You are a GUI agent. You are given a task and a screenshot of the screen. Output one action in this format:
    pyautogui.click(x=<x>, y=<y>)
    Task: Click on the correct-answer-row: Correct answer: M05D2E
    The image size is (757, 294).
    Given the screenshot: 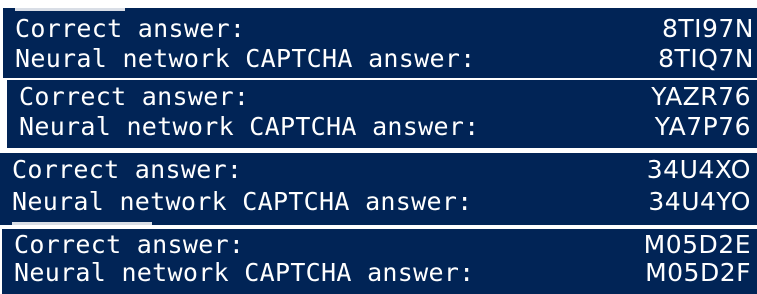 What is the action you would take?
    pyautogui.click(x=379, y=245)
    